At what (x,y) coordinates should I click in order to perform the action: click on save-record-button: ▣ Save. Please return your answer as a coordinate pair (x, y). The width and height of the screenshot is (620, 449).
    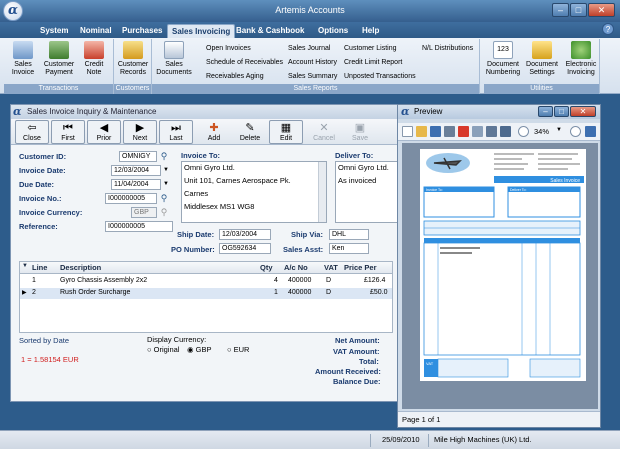
    Looking at the image, I should click on (360, 132).